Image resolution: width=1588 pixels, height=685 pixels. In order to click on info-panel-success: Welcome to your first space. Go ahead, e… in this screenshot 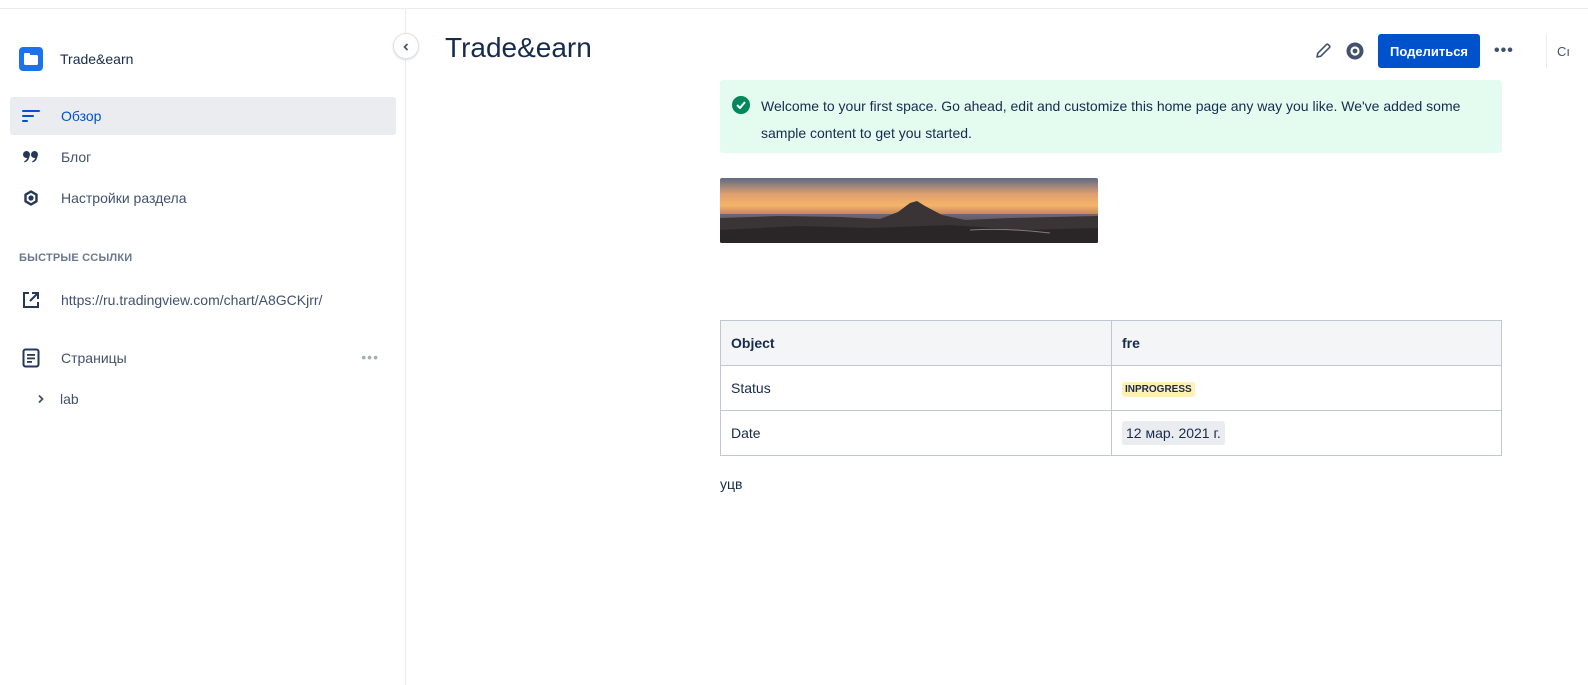, I will do `click(1111, 116)`.